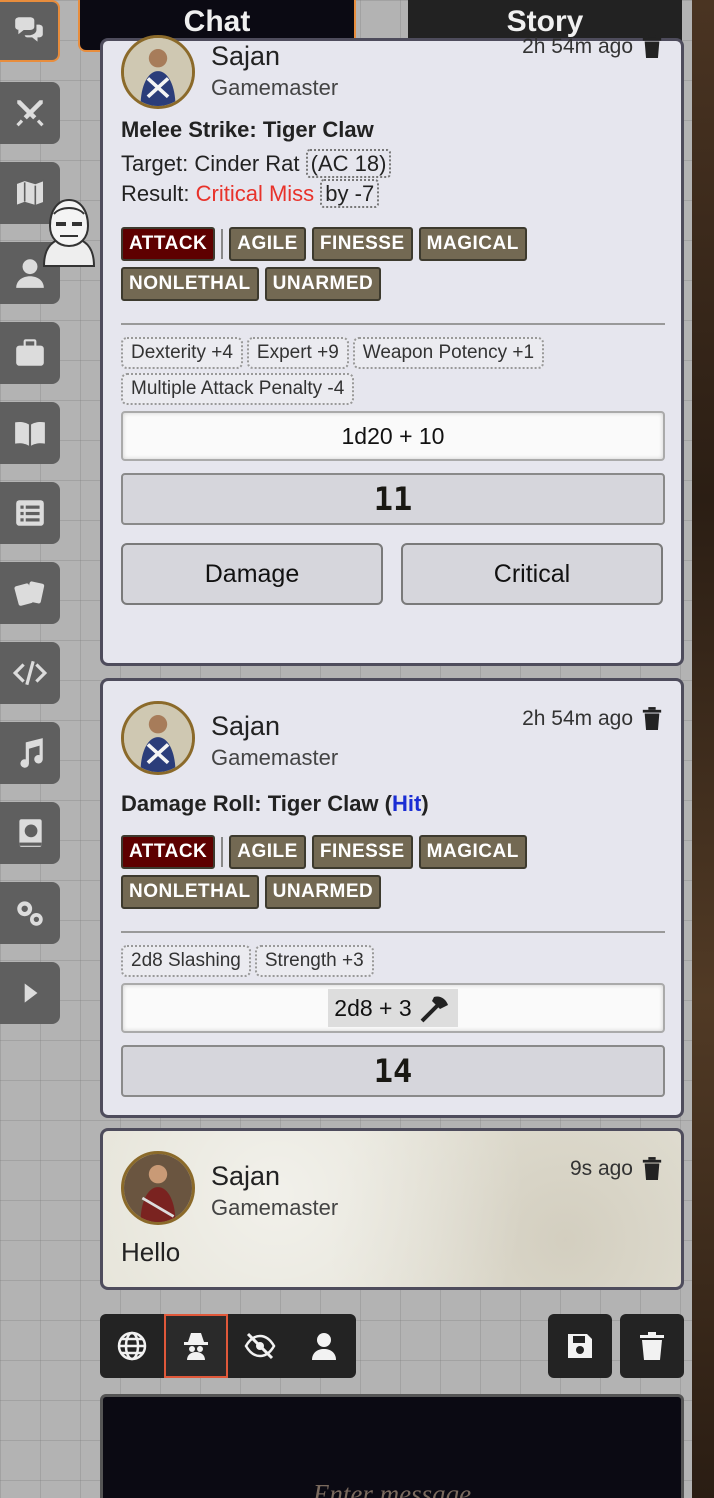 The height and width of the screenshot is (1498, 714). What do you see at coordinates (393, 1071) in the screenshot?
I see `dice-total: 14` at bounding box center [393, 1071].